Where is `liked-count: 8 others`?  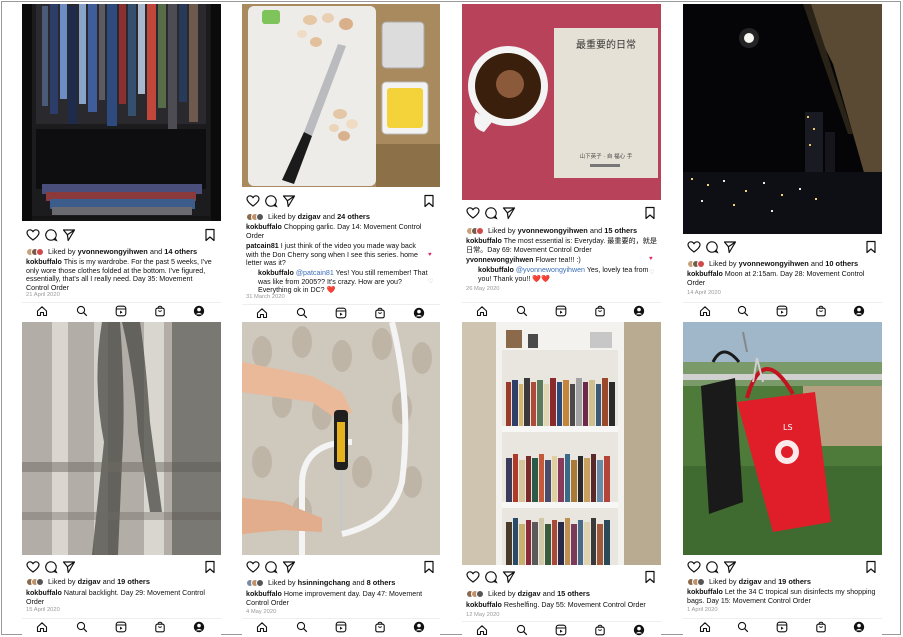
liked-count: 8 others is located at coordinates (381, 582).